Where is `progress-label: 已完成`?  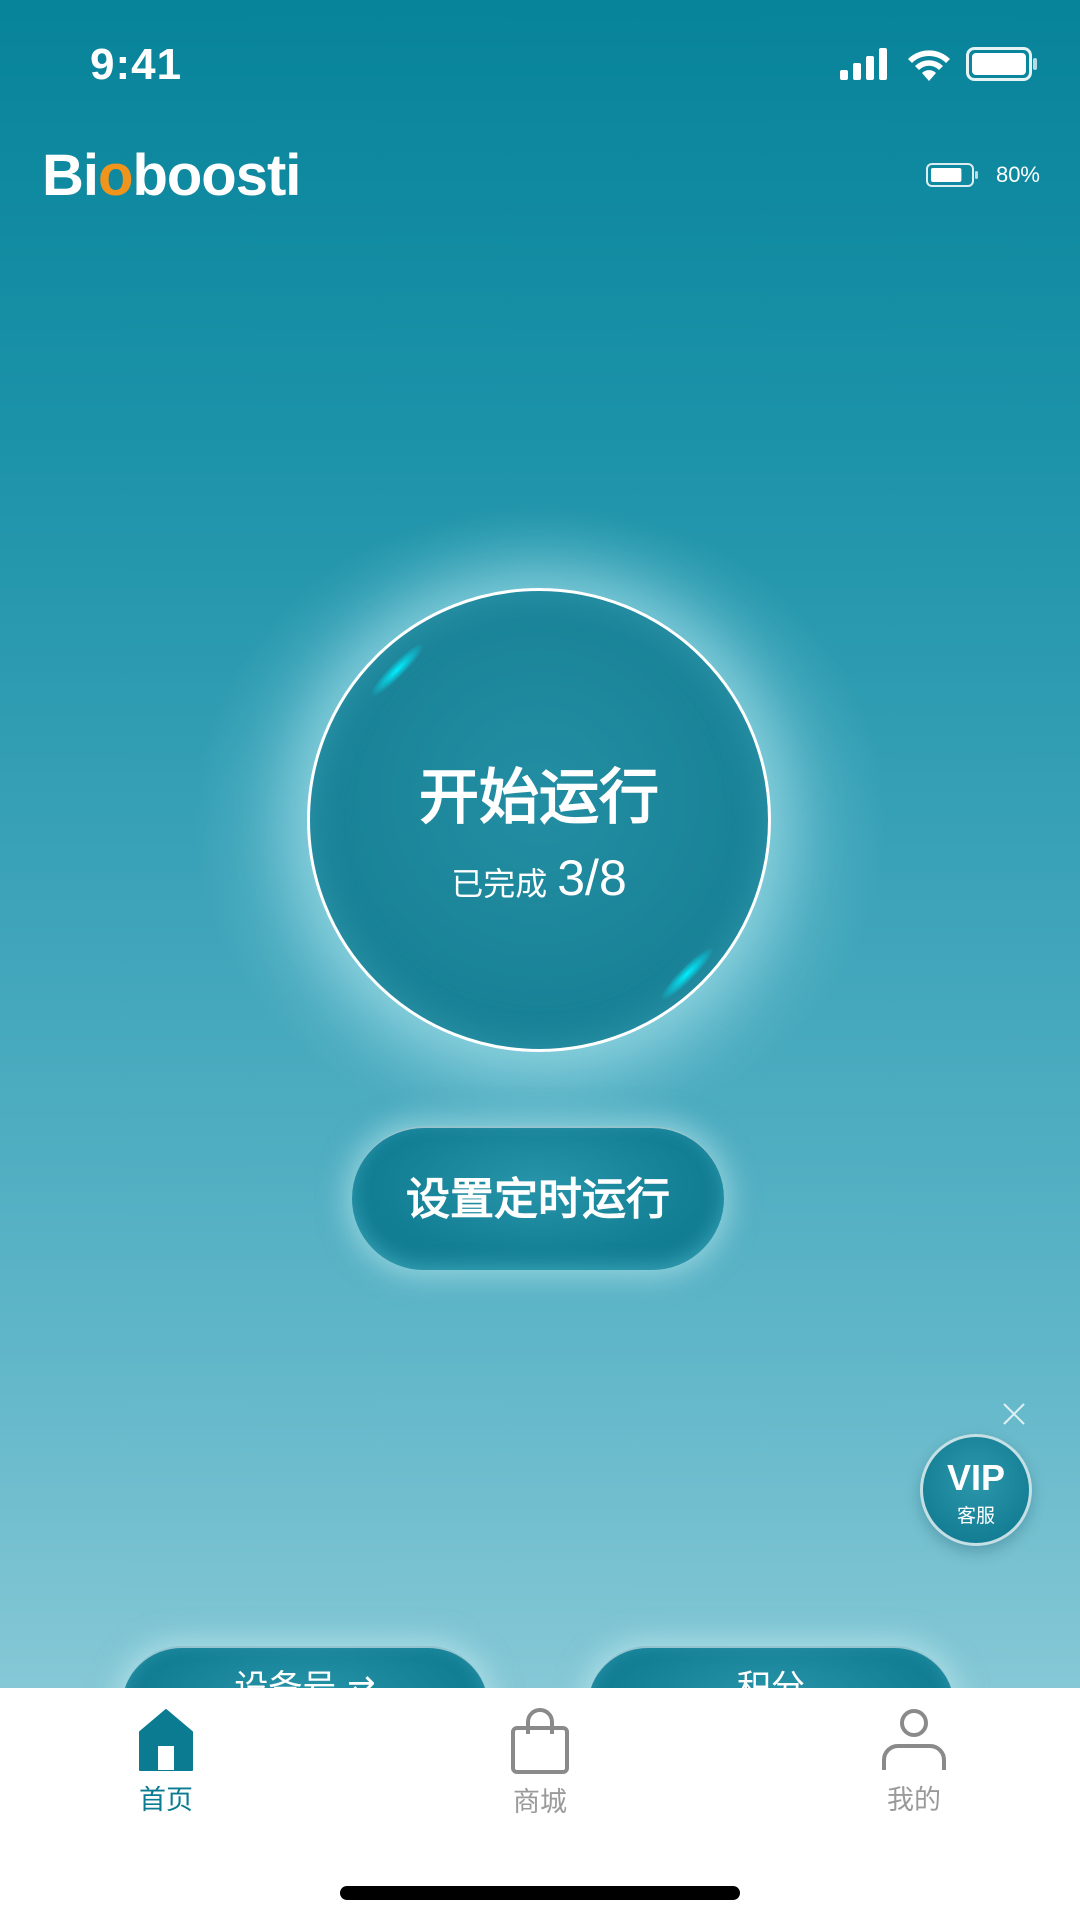 progress-label: 已完成 is located at coordinates (499, 884).